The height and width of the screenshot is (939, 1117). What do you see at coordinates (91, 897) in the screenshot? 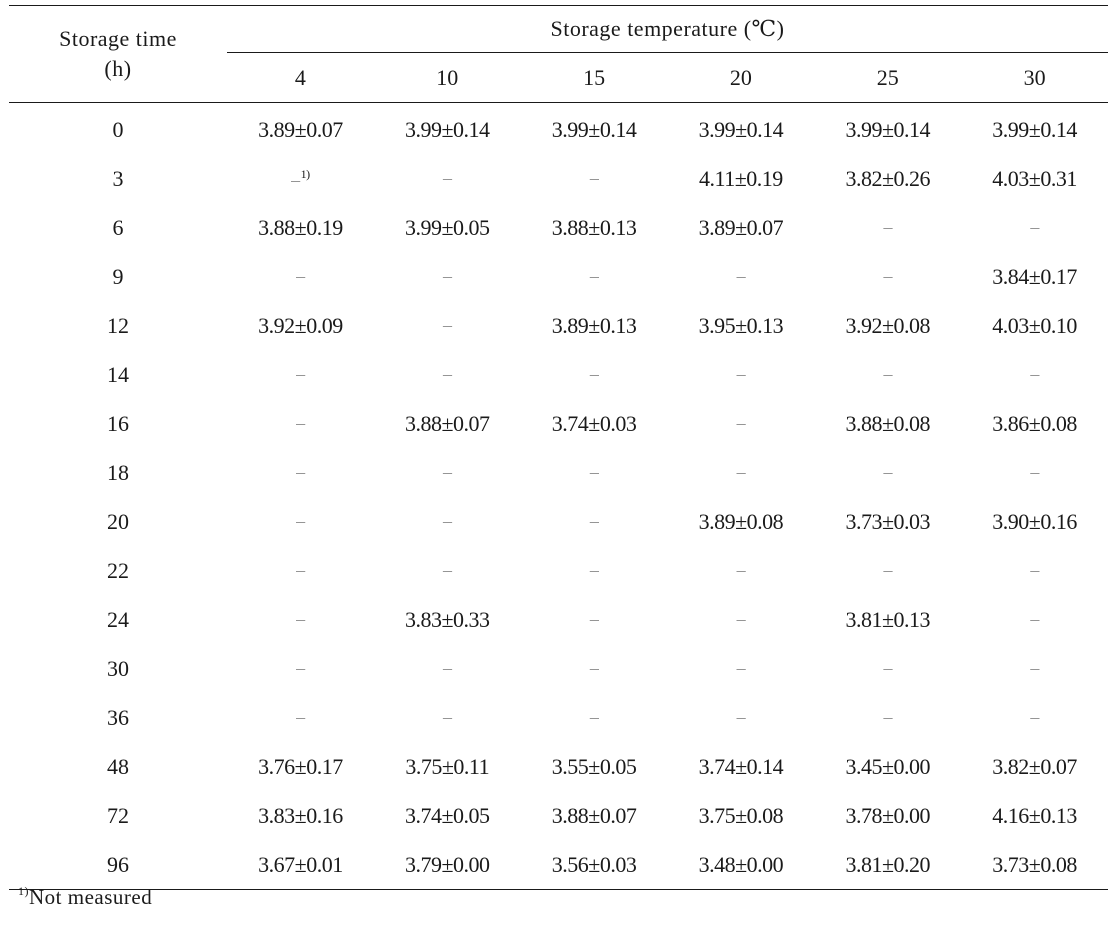
I see `footnote-text: Not measured` at bounding box center [91, 897].